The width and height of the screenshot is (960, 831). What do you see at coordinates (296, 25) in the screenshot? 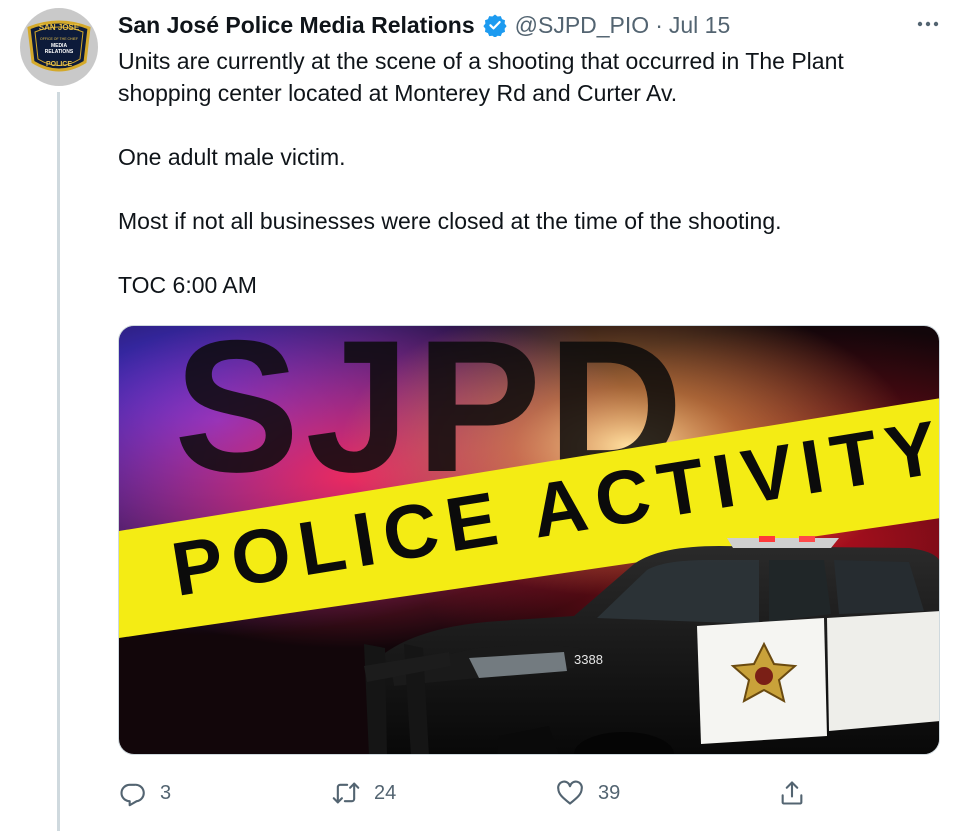
I see `author-name: San José Police Media Relations` at bounding box center [296, 25].